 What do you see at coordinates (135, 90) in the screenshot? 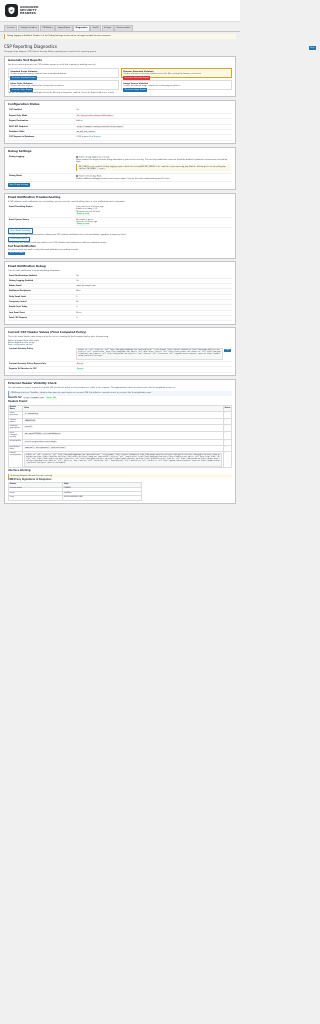
I see `generate-image-button: Generate Image Report` at bounding box center [135, 90].